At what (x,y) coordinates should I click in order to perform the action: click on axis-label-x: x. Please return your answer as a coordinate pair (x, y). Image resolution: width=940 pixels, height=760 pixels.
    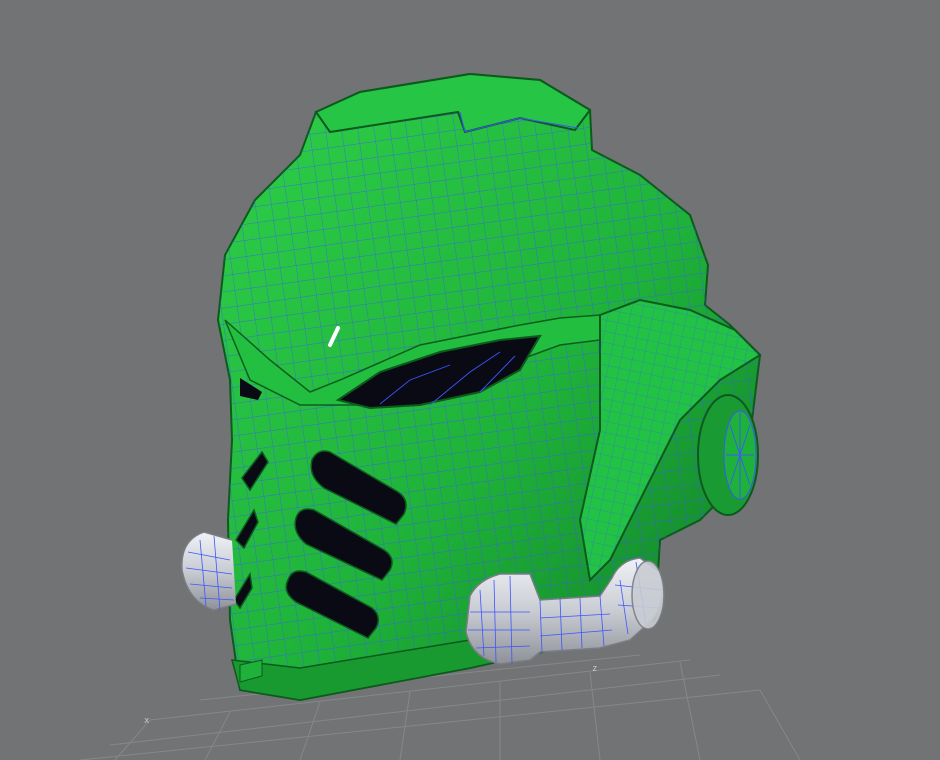
    Looking at the image, I should click on (147, 721).